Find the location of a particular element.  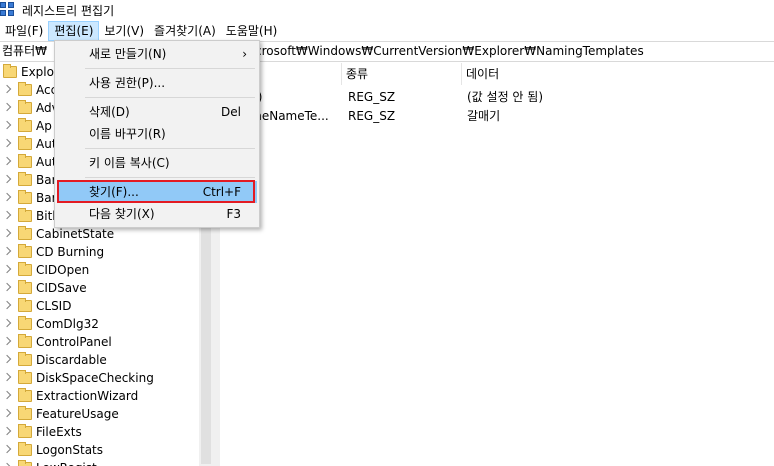

tree-item: CLSID is located at coordinates (106, 306).